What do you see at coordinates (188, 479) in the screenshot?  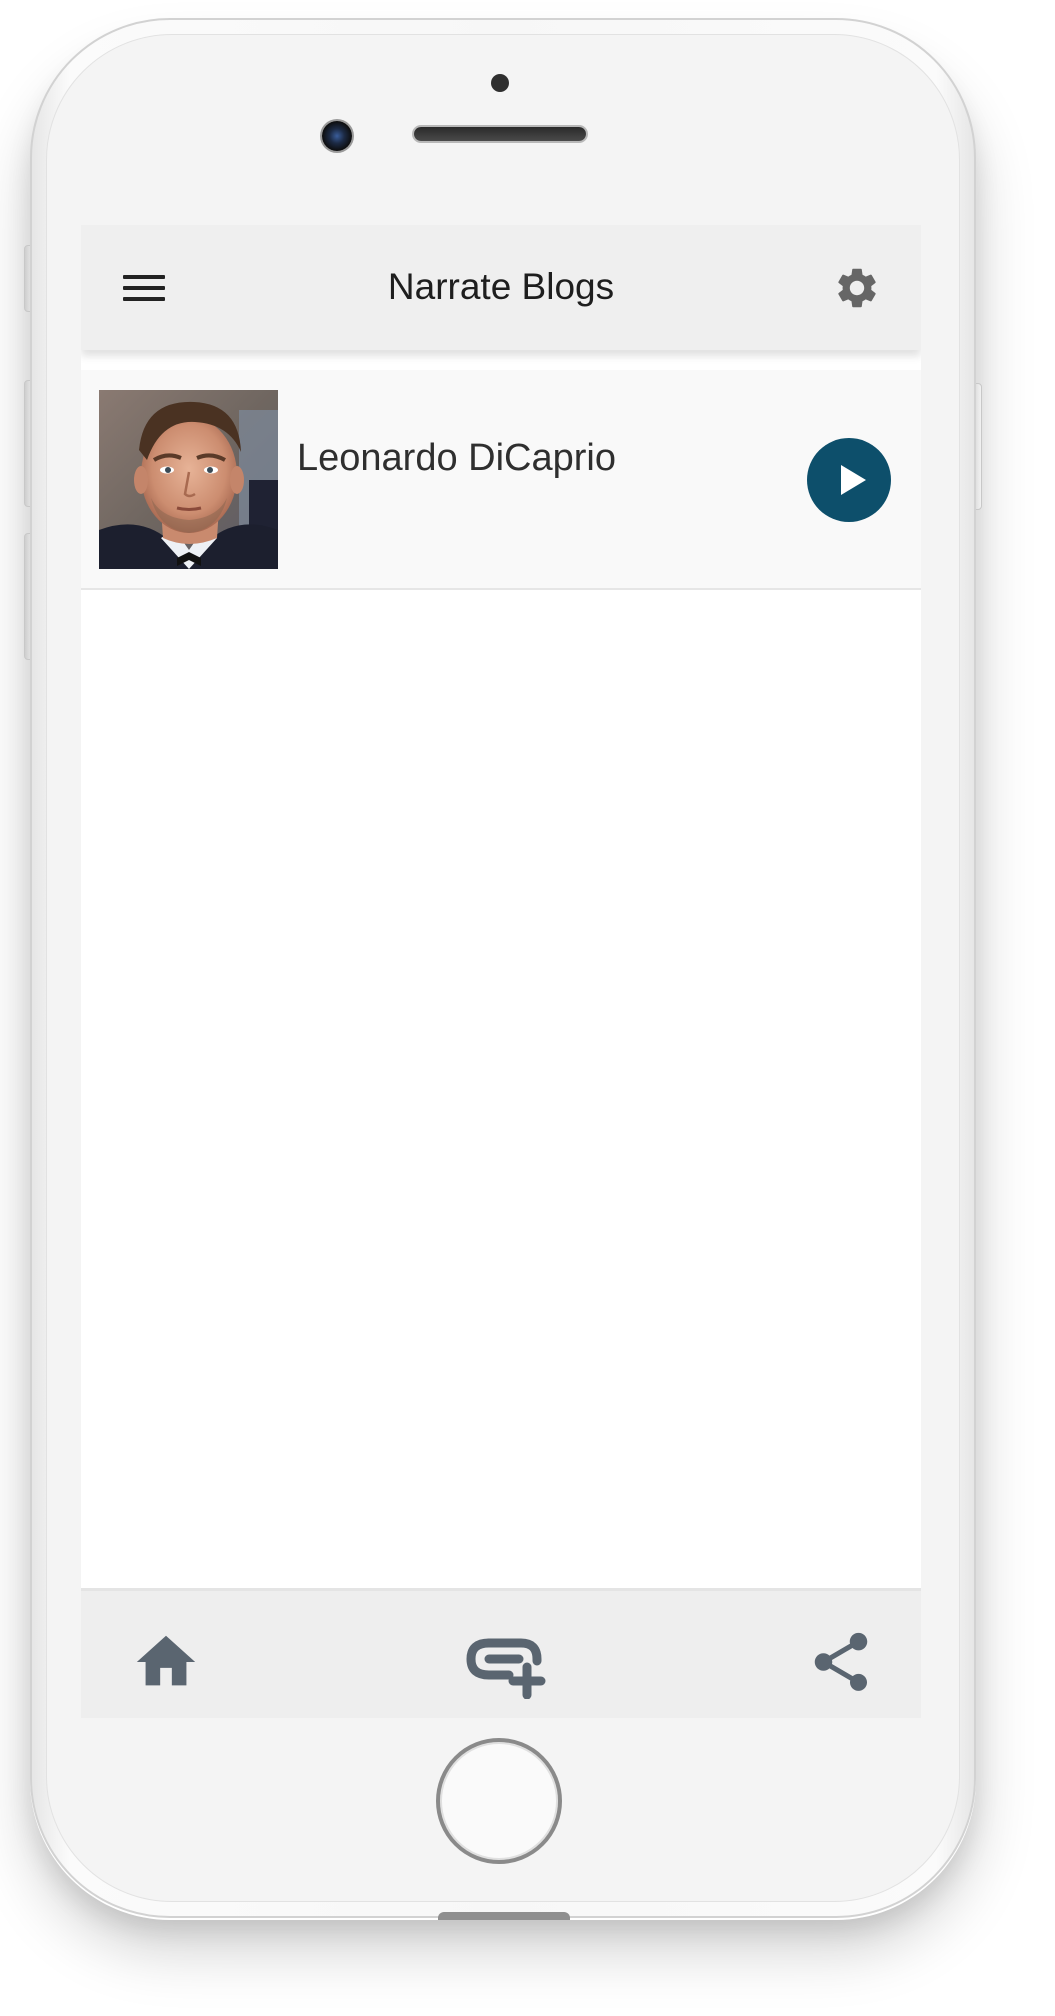 I see `blog-thumbnail` at bounding box center [188, 479].